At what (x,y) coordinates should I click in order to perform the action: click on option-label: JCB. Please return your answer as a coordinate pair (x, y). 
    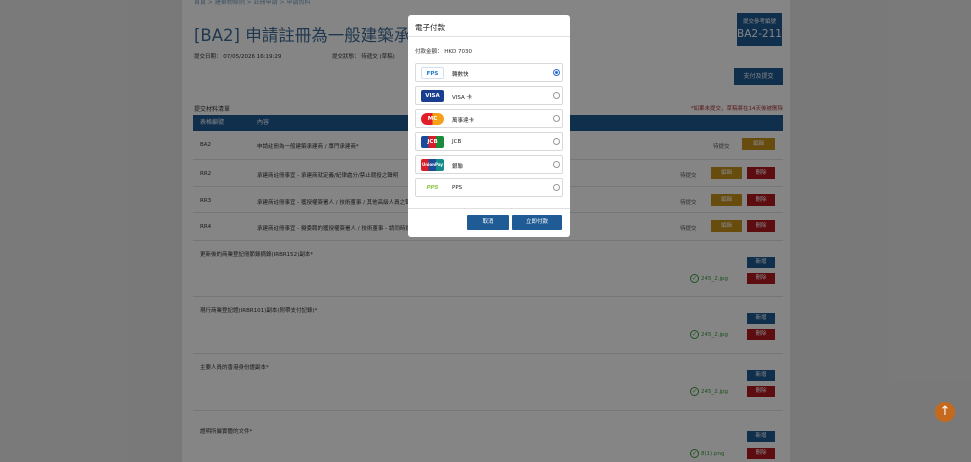
    Looking at the image, I should click on (457, 142).